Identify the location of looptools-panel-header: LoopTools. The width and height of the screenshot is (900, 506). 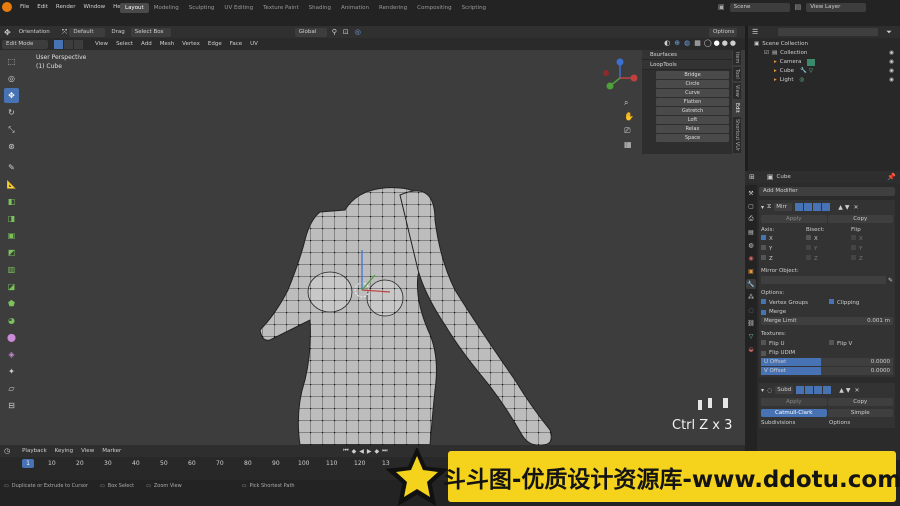
(687, 65).